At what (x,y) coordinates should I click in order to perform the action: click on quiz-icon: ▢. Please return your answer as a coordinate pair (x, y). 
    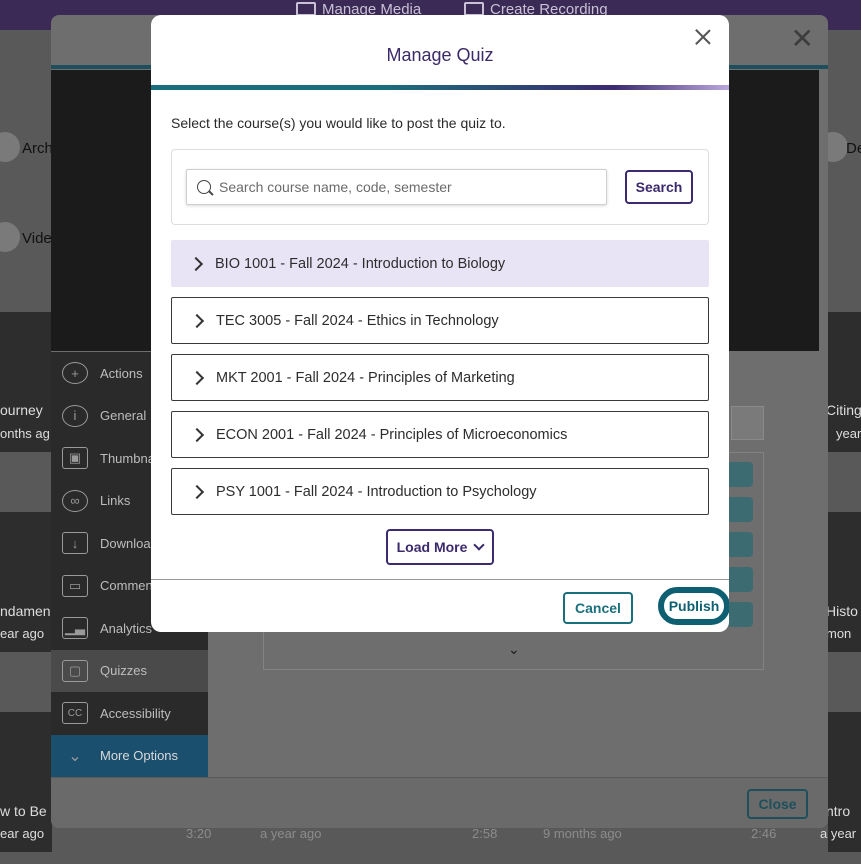
    Looking at the image, I should click on (75, 670).